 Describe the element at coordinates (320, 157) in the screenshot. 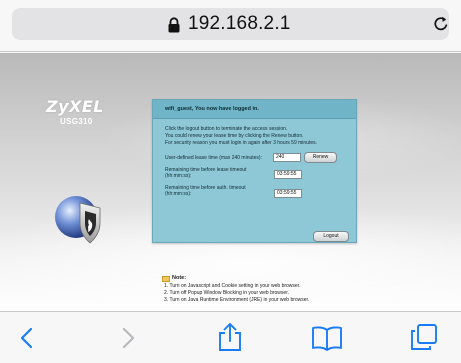

I see `renew-button: Renew` at that location.